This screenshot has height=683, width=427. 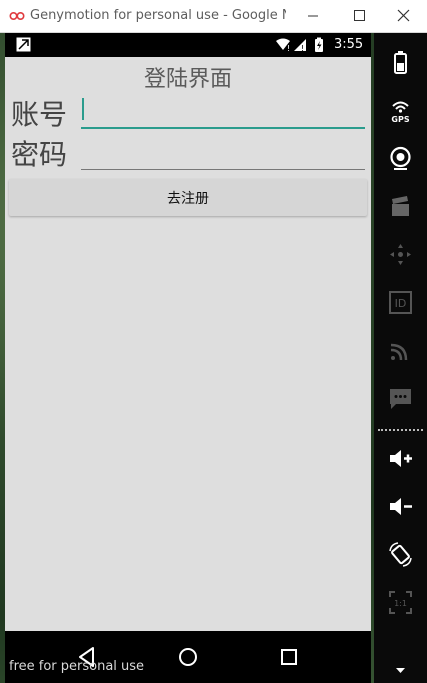 What do you see at coordinates (17, 16) in the screenshot?
I see `genymotion-logo-icon` at bounding box center [17, 16].